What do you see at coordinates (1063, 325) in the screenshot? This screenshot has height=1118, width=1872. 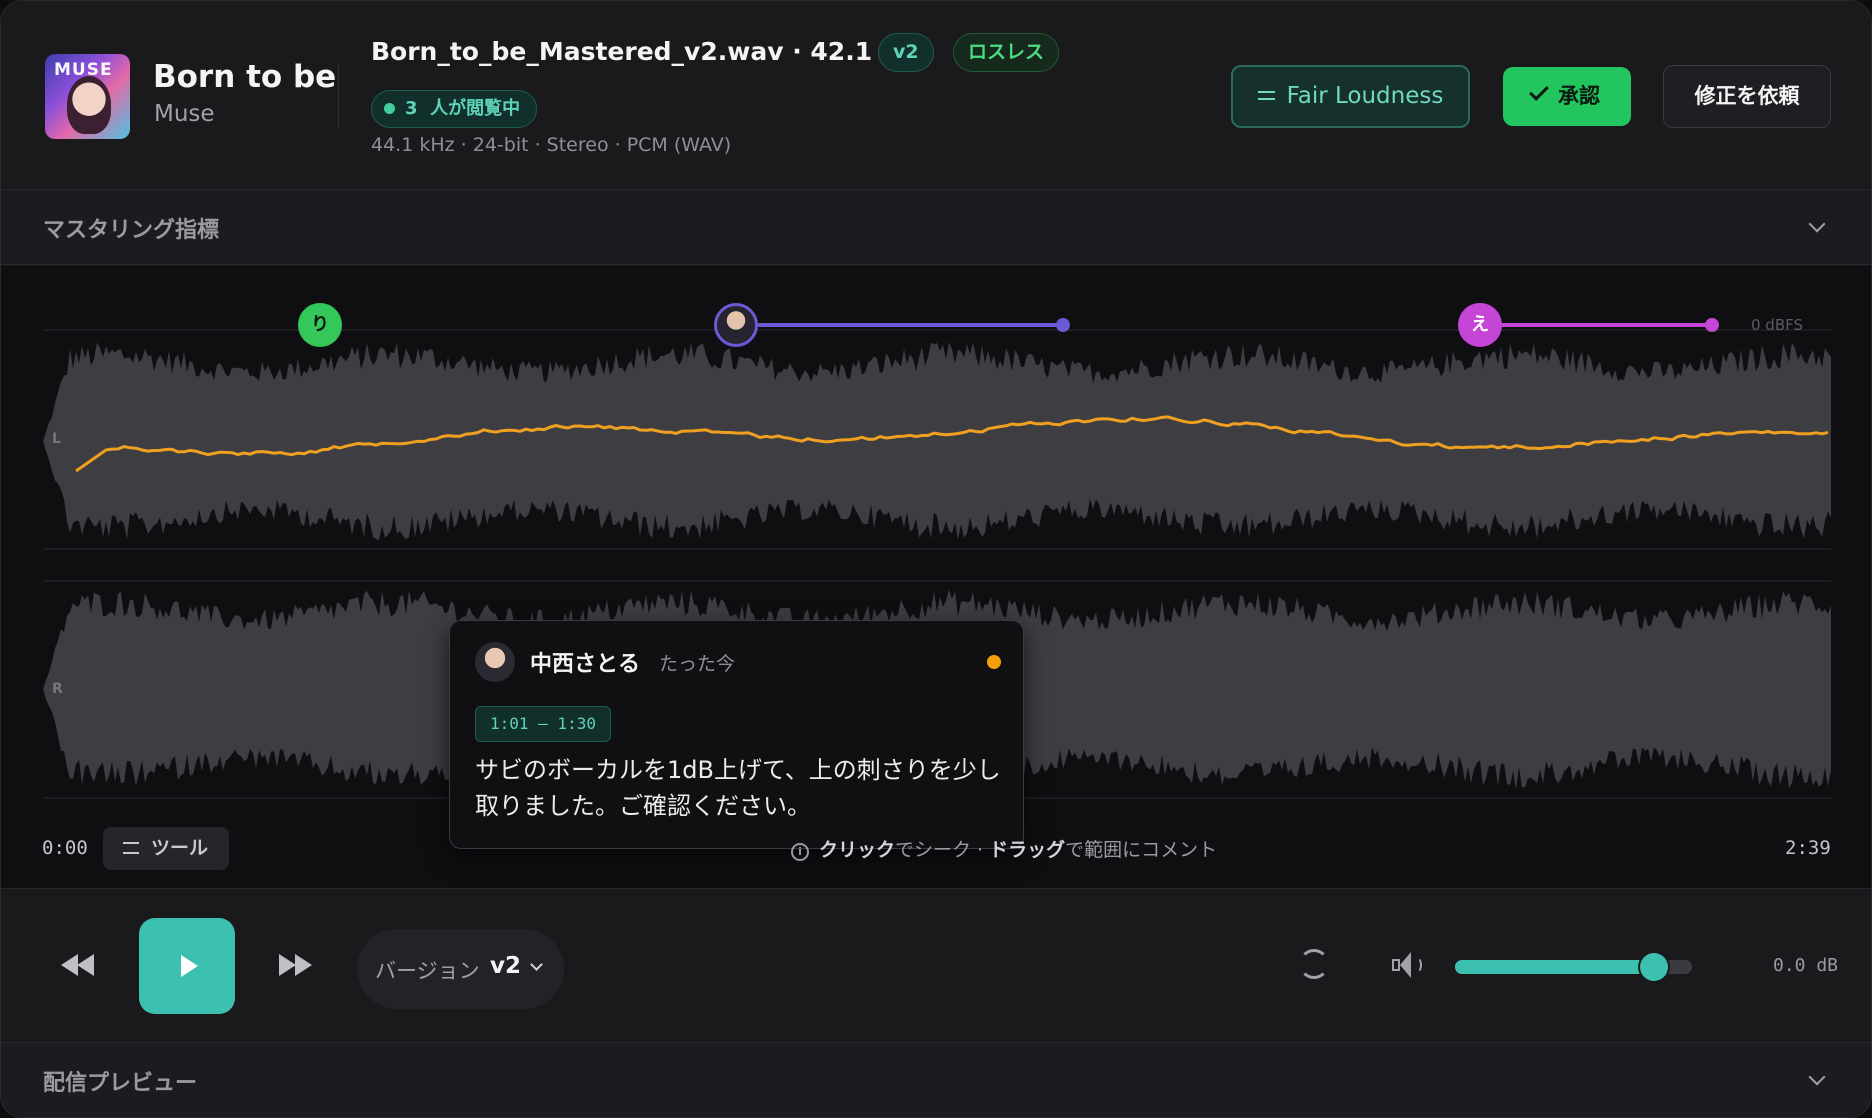 I see `comment-range-end-purple` at bounding box center [1063, 325].